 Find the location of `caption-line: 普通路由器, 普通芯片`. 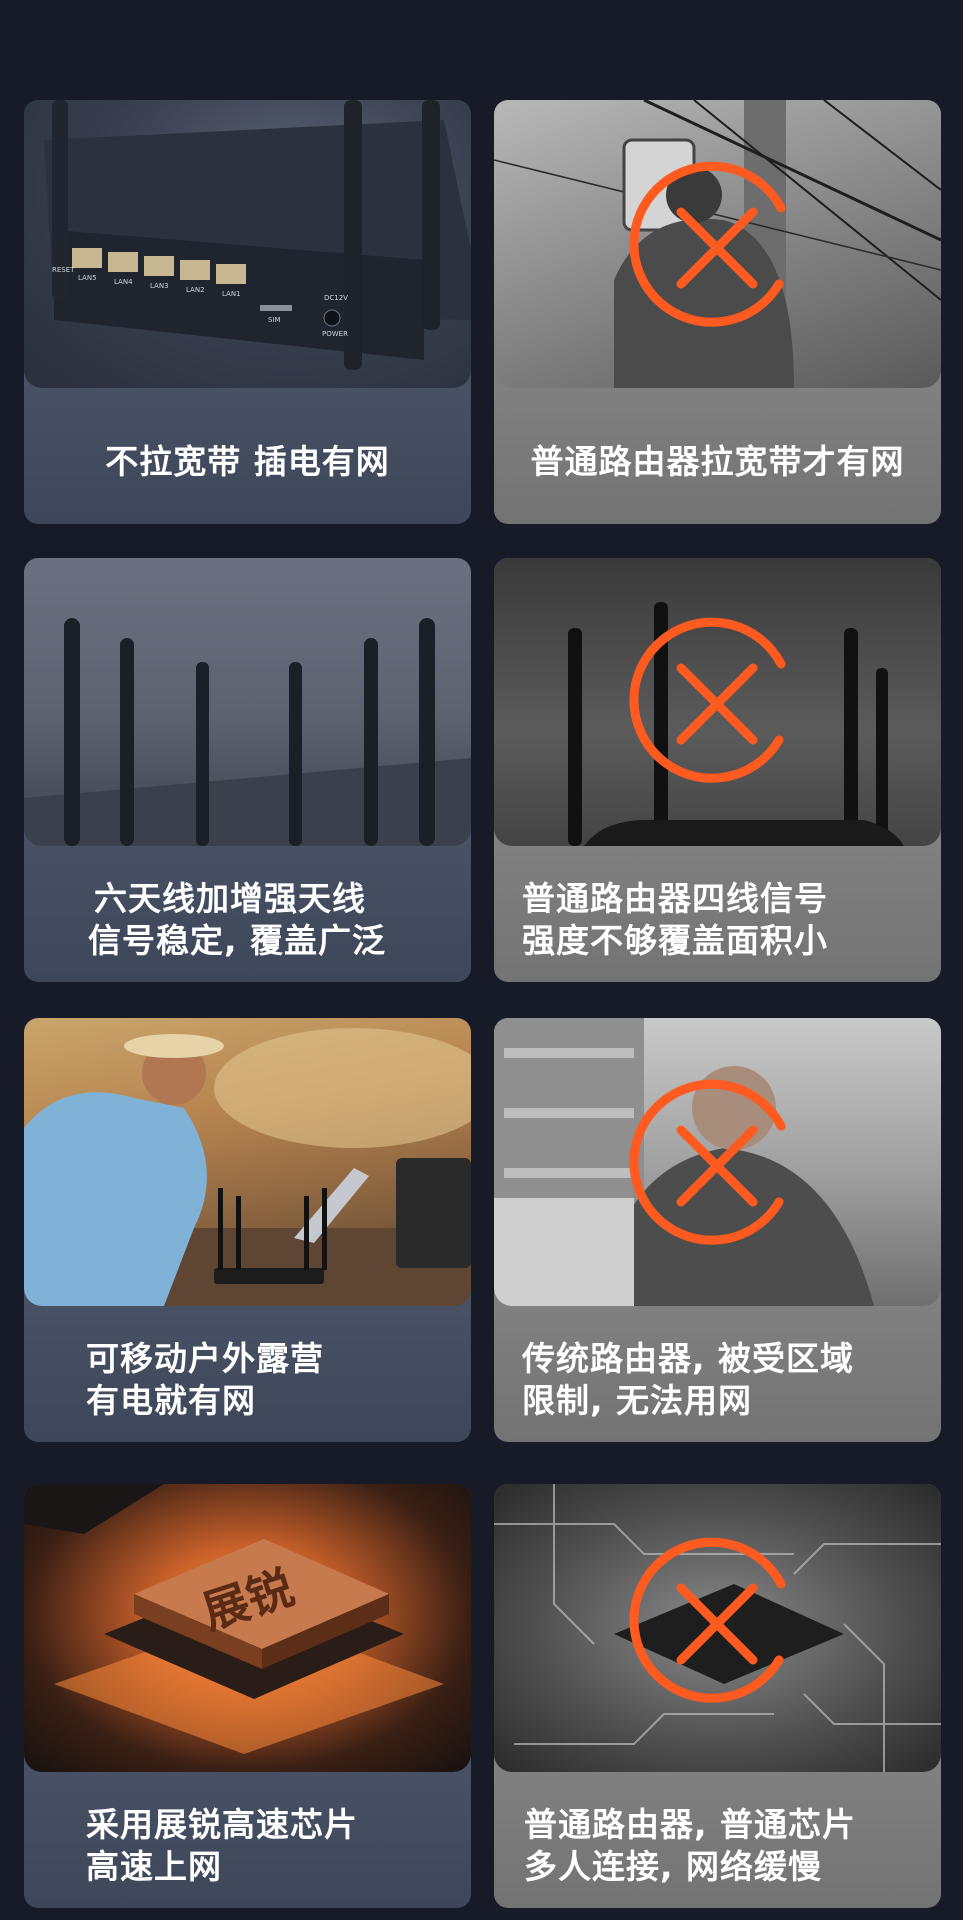

caption-line: 普通路由器, 普通芯片 is located at coordinates (690, 1824).